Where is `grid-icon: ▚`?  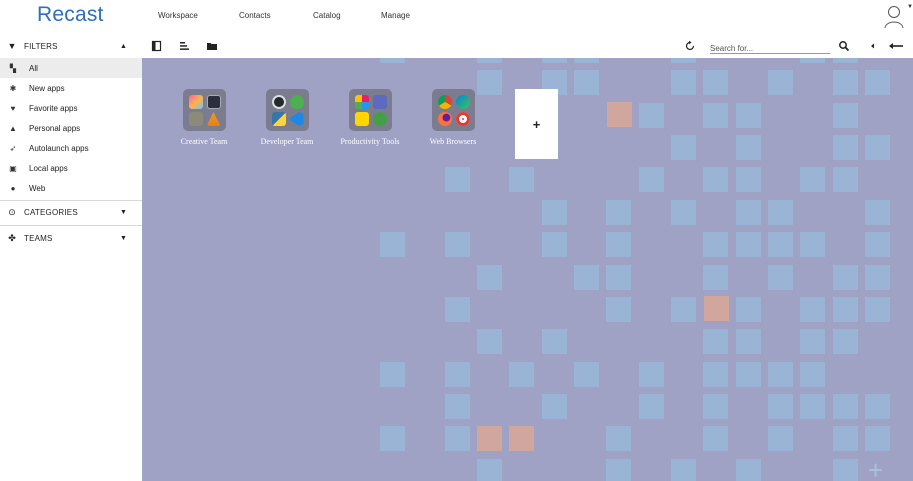
grid-icon: ▚ is located at coordinates (13, 68).